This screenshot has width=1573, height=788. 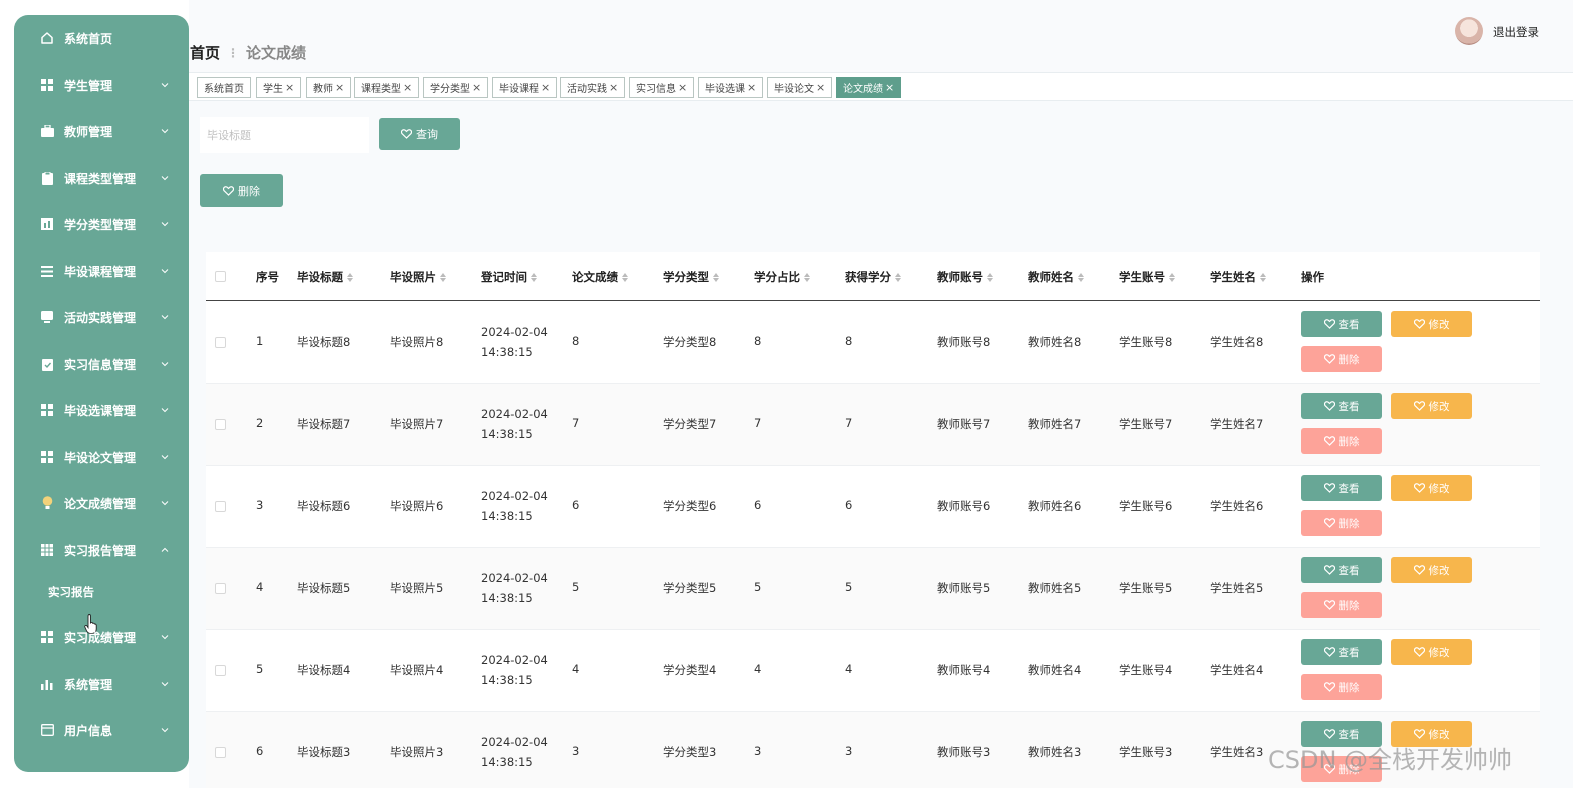 What do you see at coordinates (324, 670) in the screenshot?
I see `cell-title: 毕设标题4` at bounding box center [324, 670].